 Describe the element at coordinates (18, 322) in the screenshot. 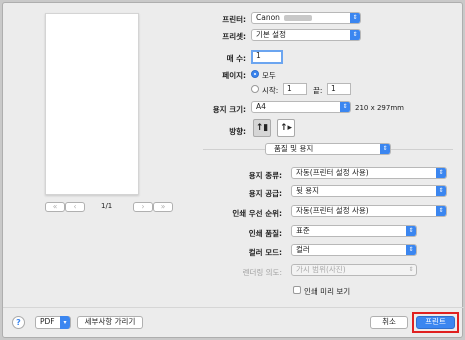

I see `help-icon: ?` at that location.